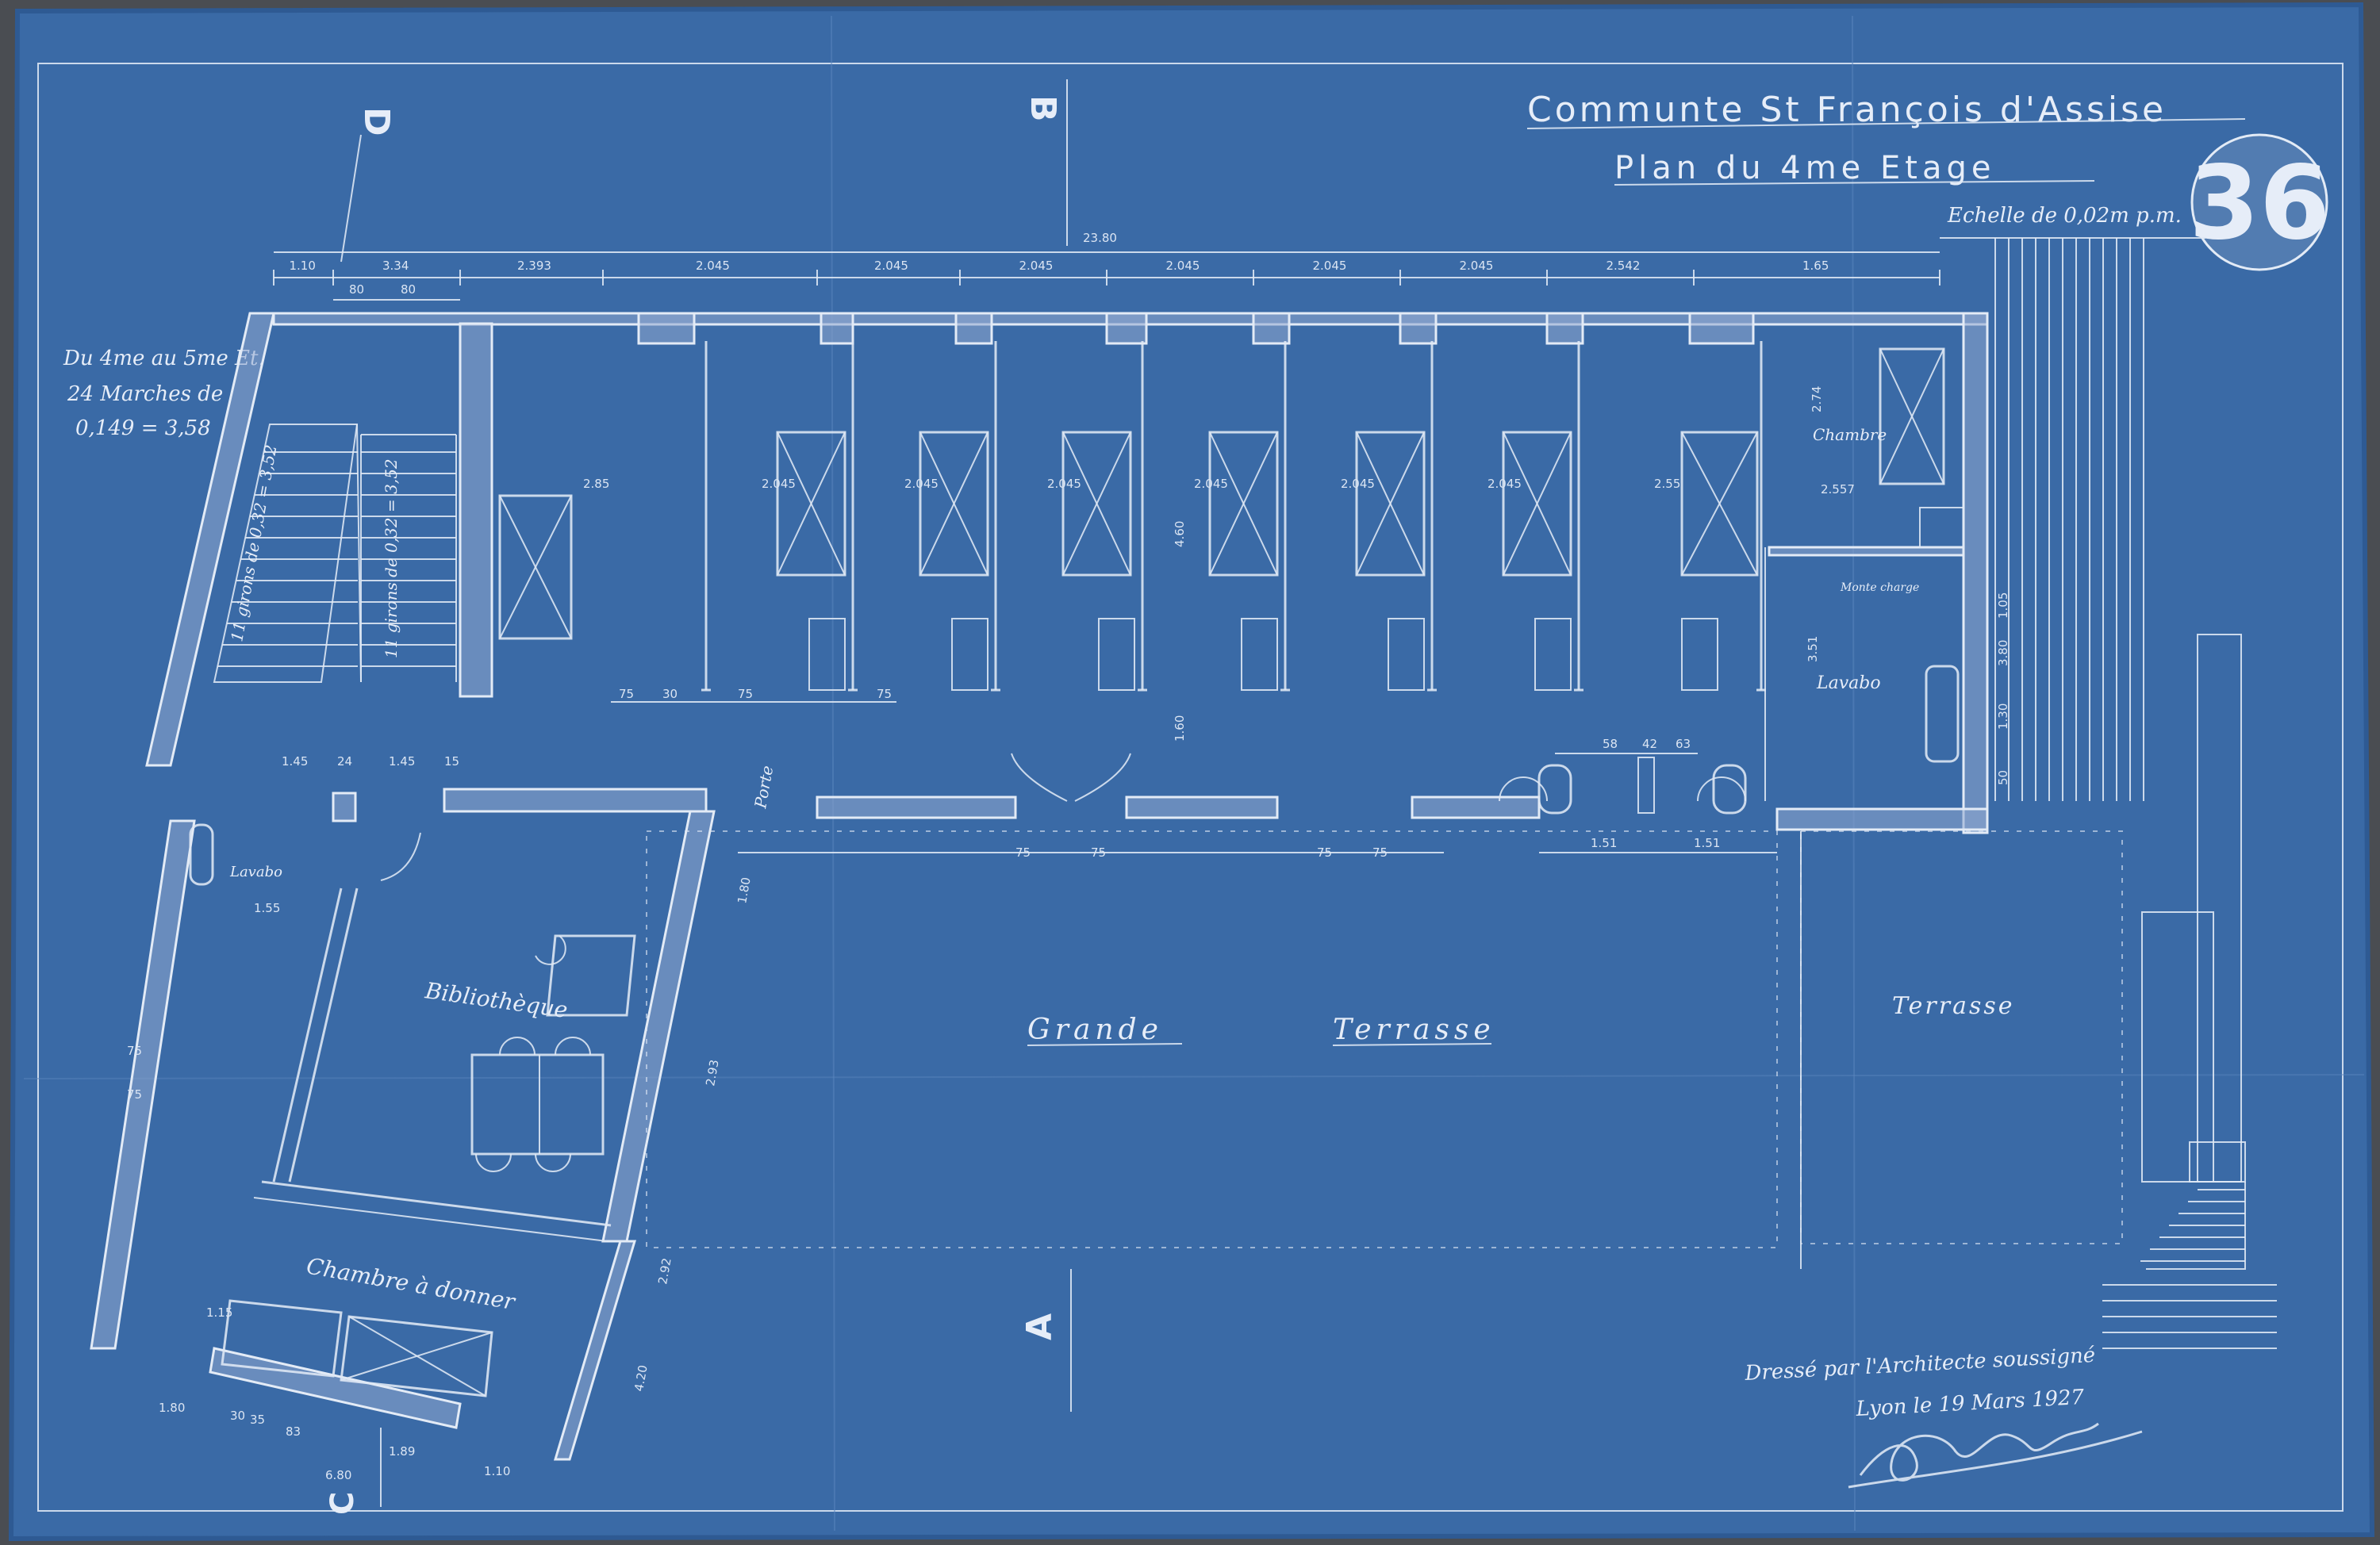 This screenshot has width=2380, height=1545. What do you see at coordinates (1815, 266) in the screenshot?
I see `top-chain-dim: 1.65` at bounding box center [1815, 266].